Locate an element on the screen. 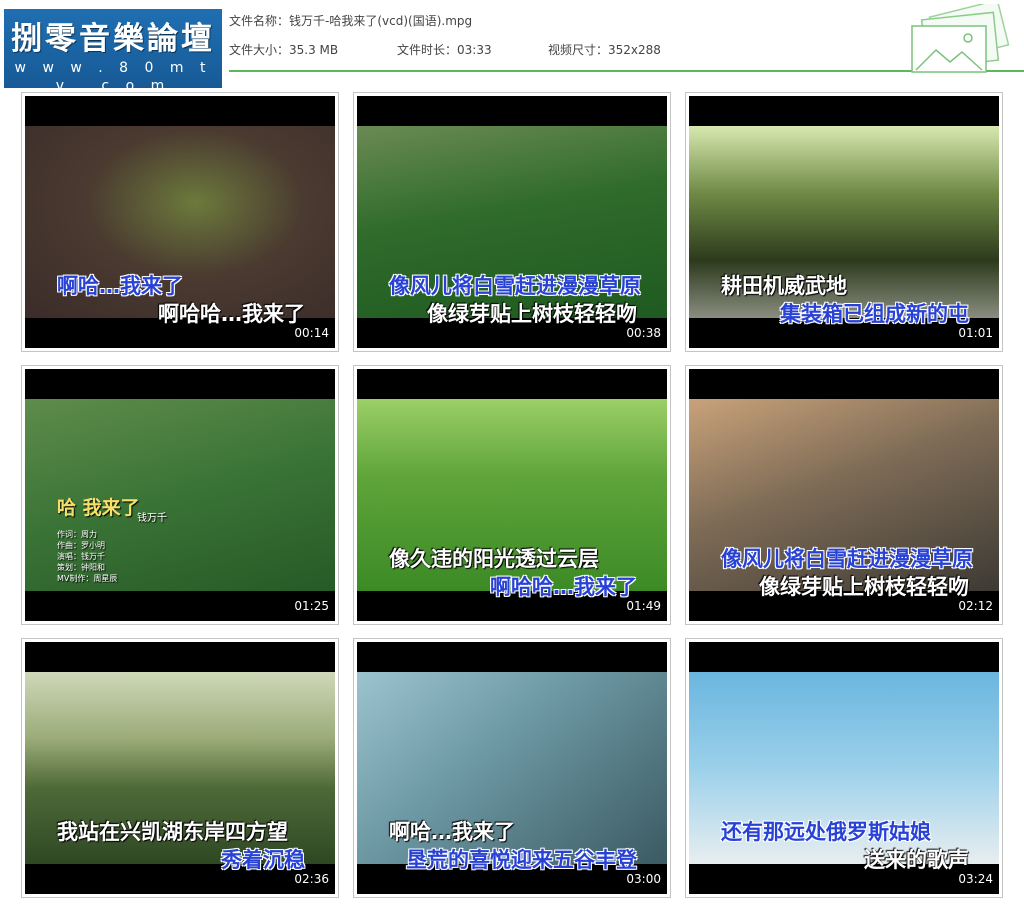 This screenshot has height=918, width=1024. credit-artist: 钱万千 is located at coordinates (152, 518).